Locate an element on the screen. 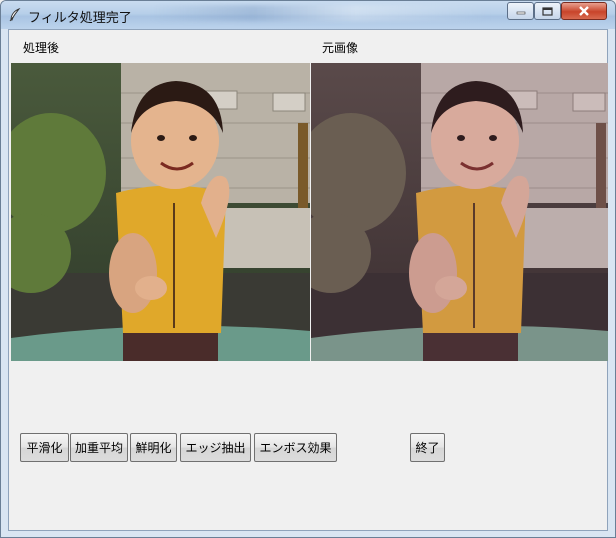  maximize-button is located at coordinates (547, 11).